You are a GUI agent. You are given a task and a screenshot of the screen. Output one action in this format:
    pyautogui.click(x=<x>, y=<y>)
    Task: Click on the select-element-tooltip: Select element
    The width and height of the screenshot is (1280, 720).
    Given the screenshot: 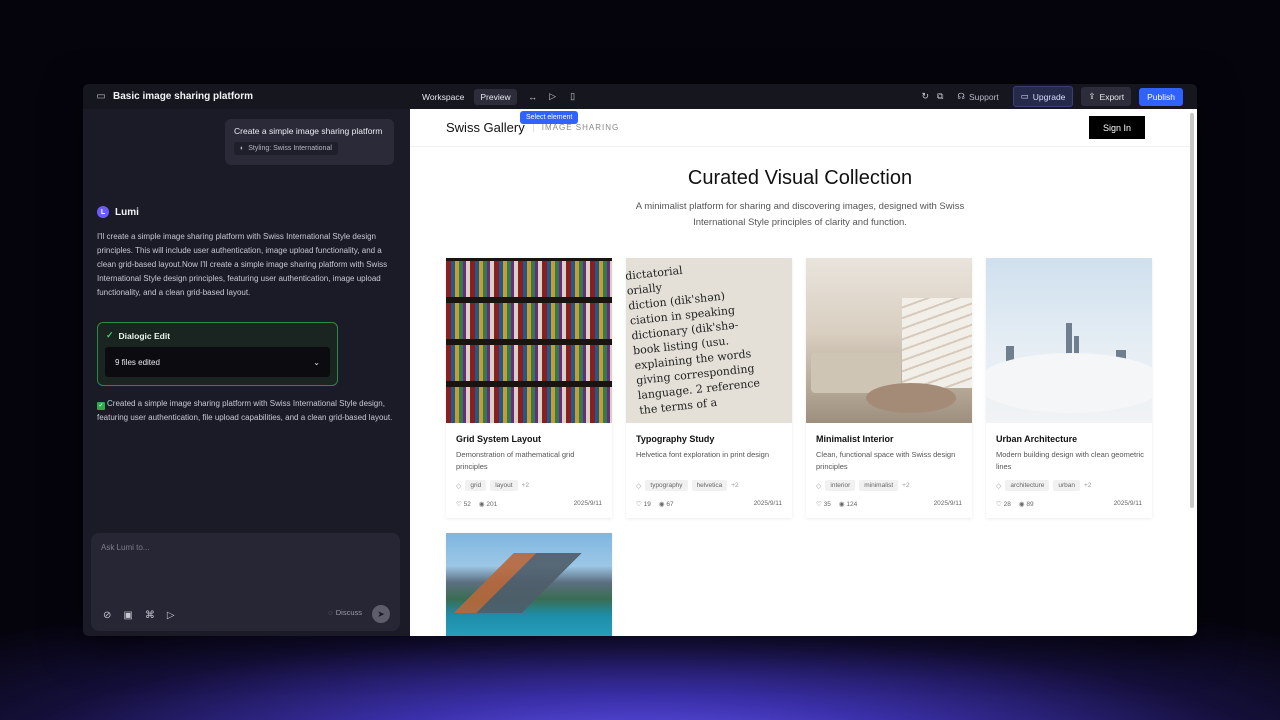 What is the action you would take?
    pyautogui.click(x=549, y=117)
    